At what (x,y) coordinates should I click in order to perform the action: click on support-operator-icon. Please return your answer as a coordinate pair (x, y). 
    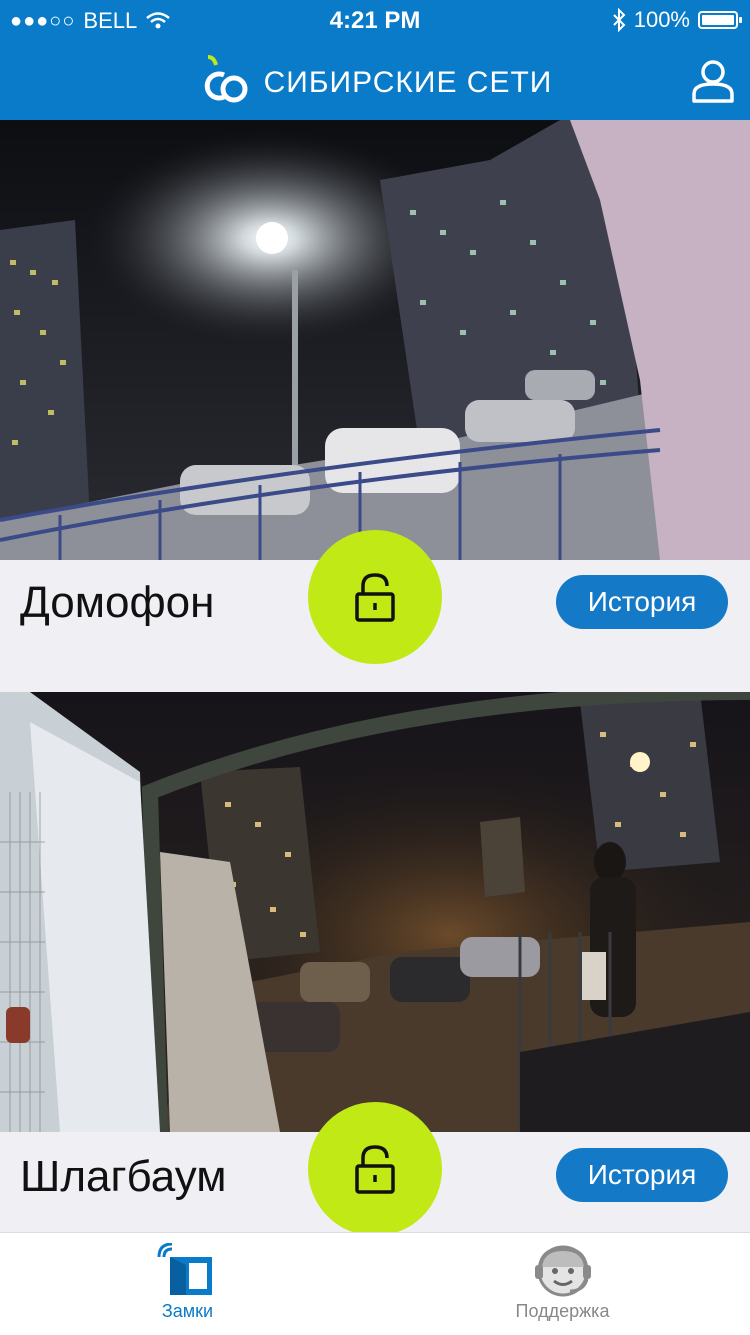
    Looking at the image, I should click on (562, 1271).